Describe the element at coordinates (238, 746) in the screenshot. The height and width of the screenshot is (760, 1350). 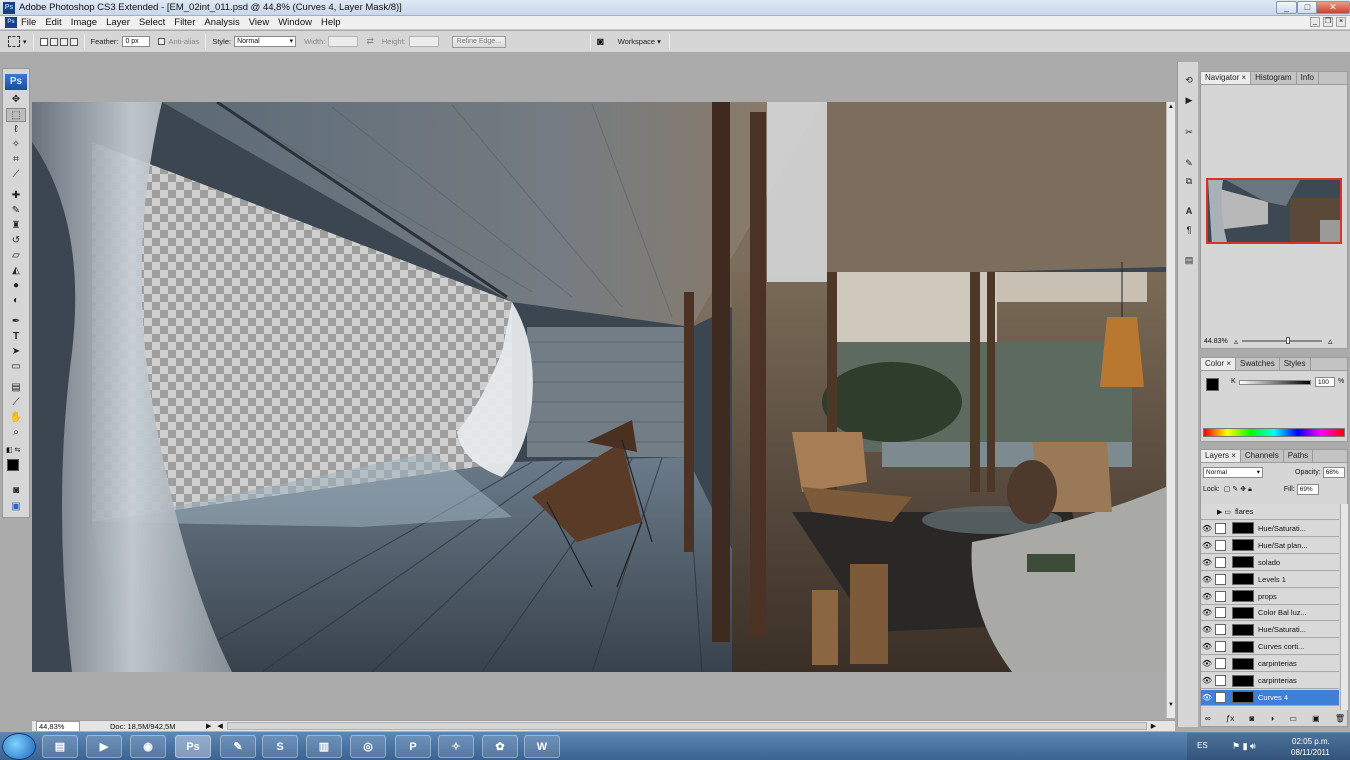
I see `taskbar-sketchup-icon: ✎` at that location.